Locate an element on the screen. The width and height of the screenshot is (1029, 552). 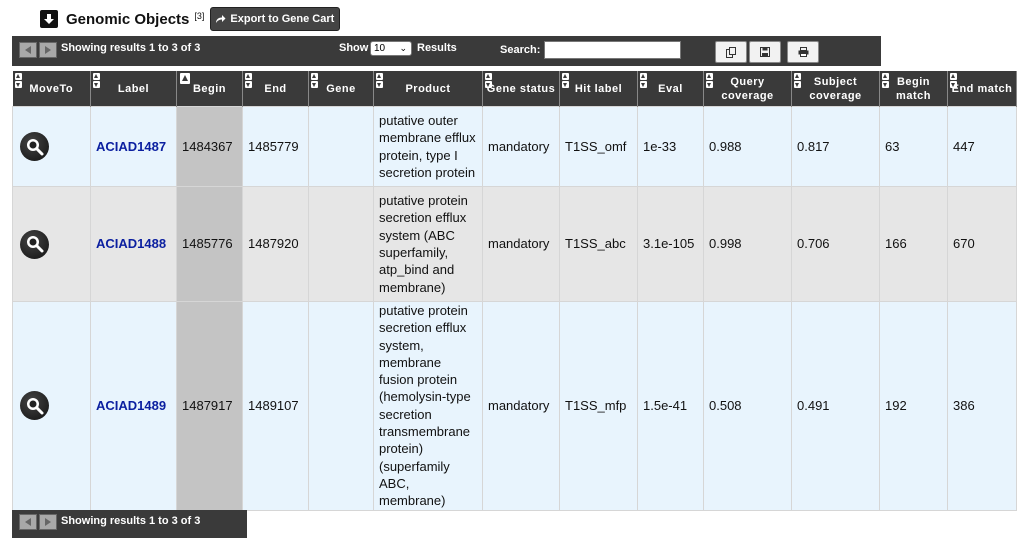
column-header-label: Label is located at coordinates (133, 89).